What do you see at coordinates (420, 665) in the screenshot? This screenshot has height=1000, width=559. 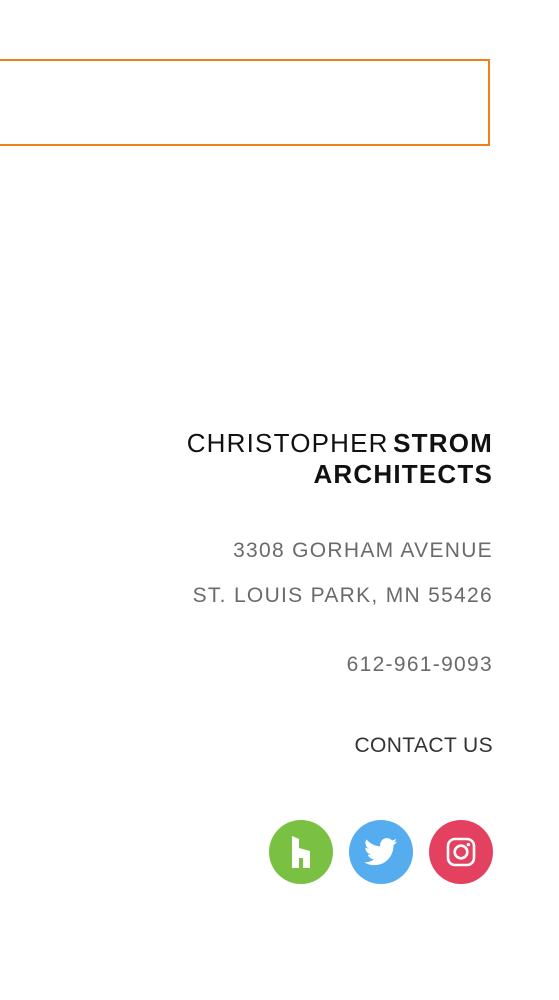 I see `phone-link: 612-961-9093` at bounding box center [420, 665].